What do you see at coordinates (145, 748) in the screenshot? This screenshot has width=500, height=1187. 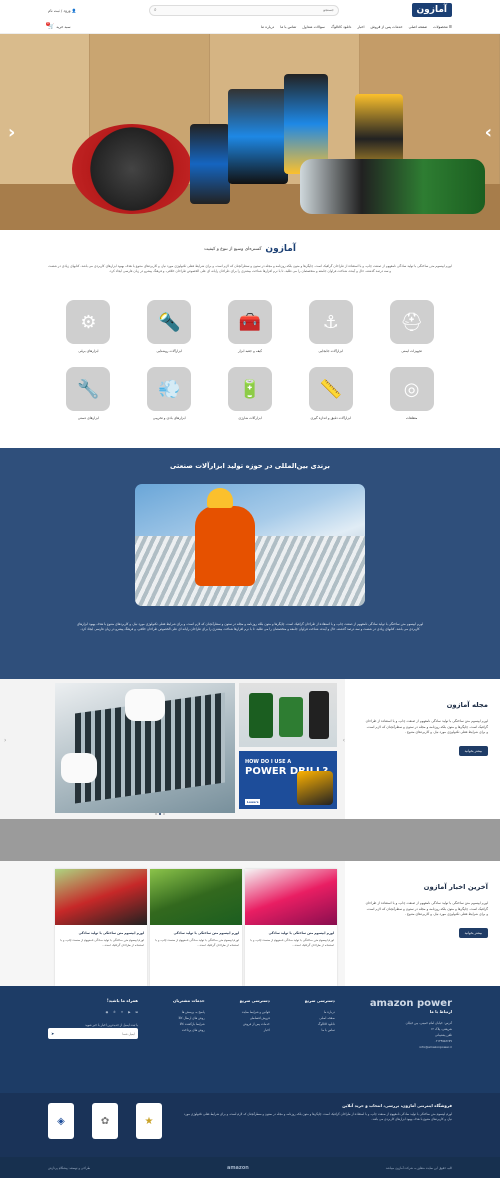 I see `tool-case-slide` at bounding box center [145, 748].